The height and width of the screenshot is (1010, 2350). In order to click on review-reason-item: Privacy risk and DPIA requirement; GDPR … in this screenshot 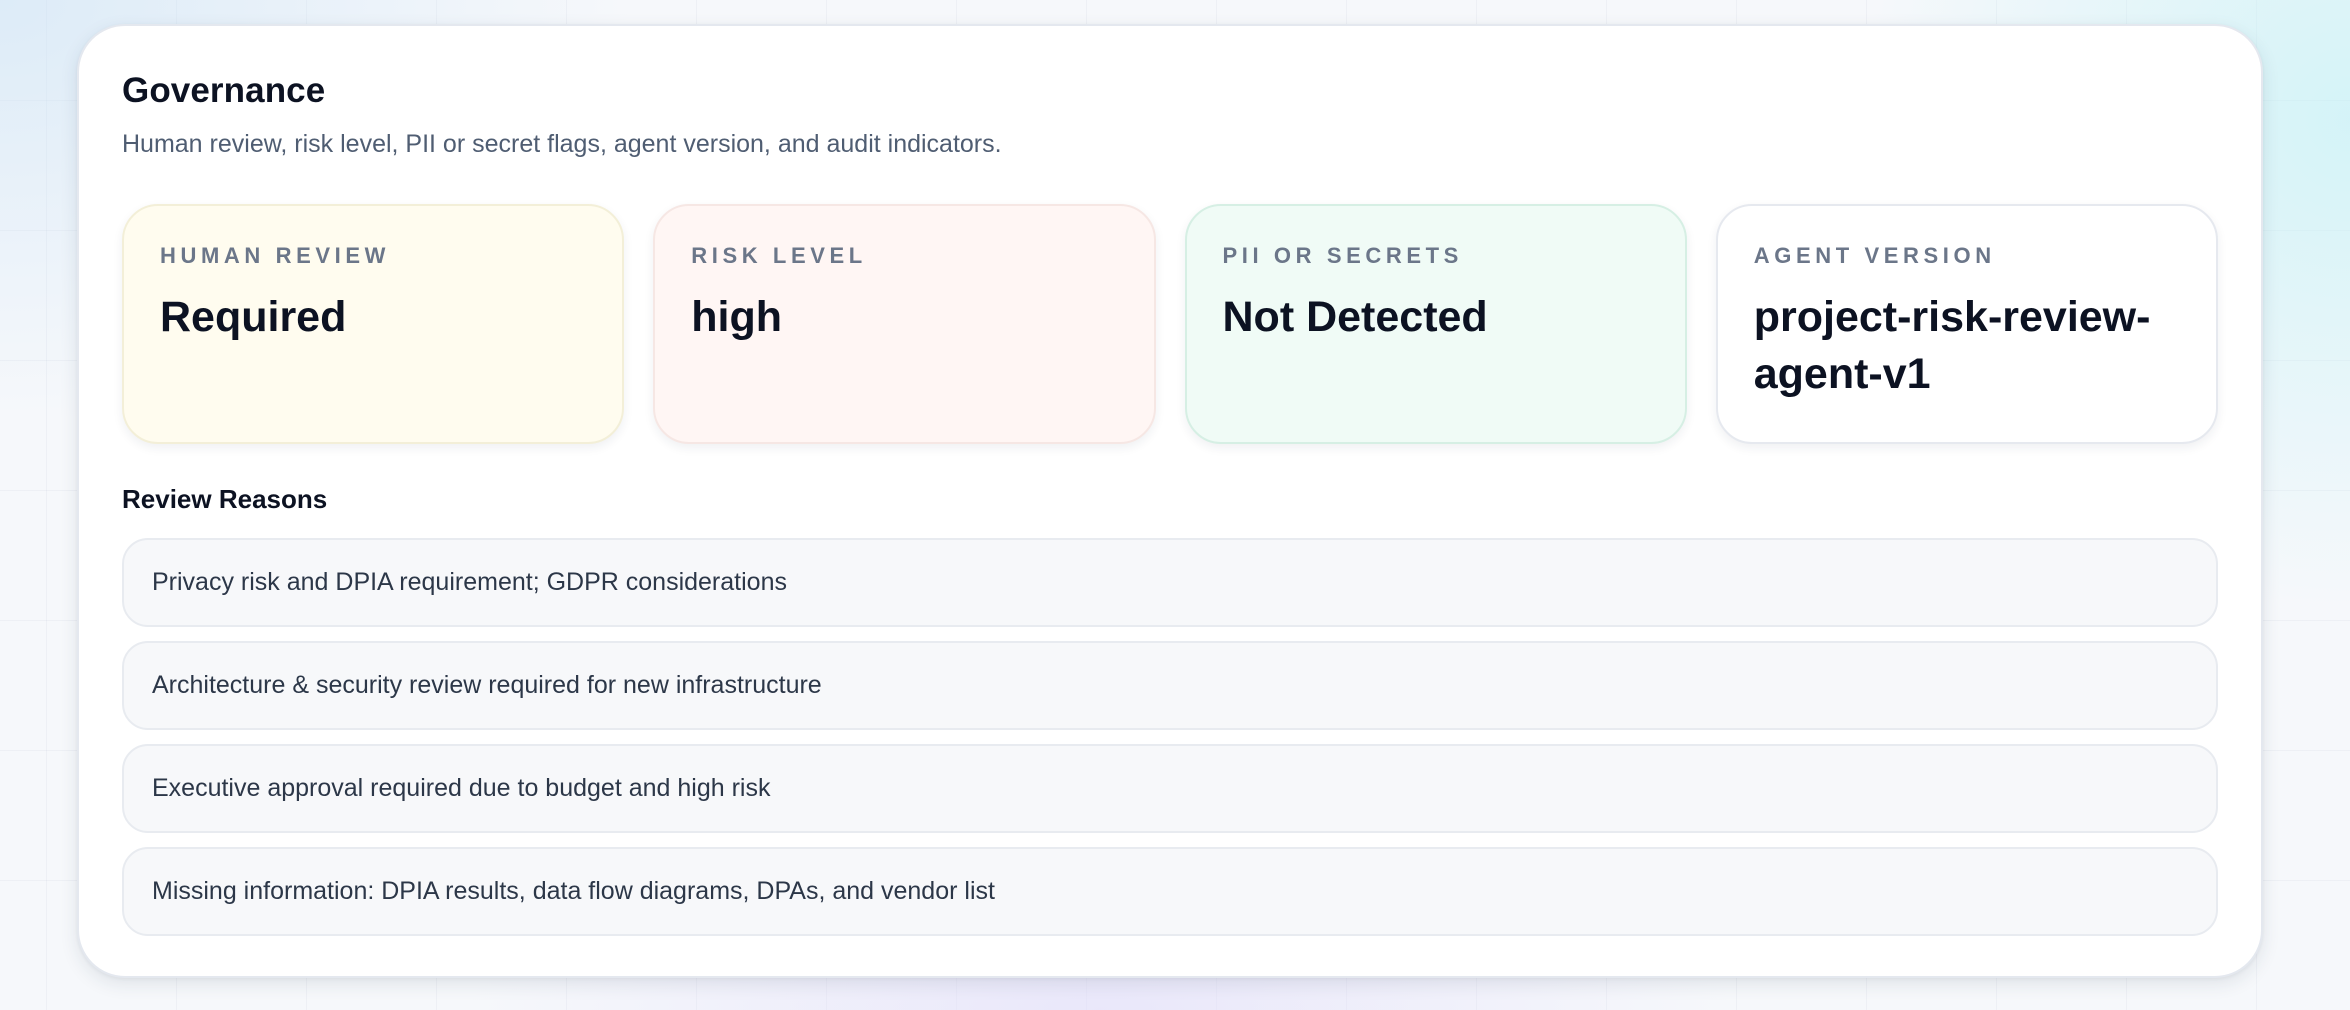, I will do `click(1170, 582)`.